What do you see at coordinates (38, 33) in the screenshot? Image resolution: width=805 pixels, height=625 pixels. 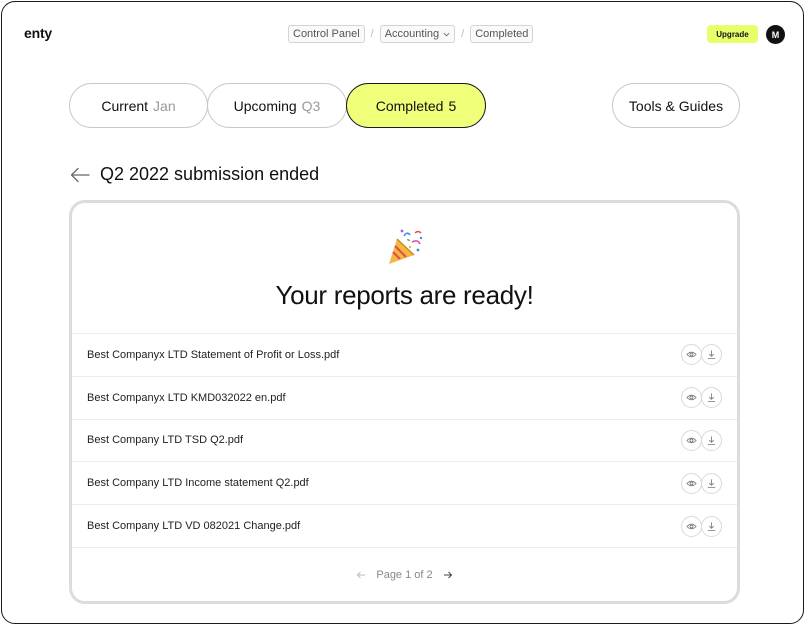 I see `brand-logo: enty` at bounding box center [38, 33].